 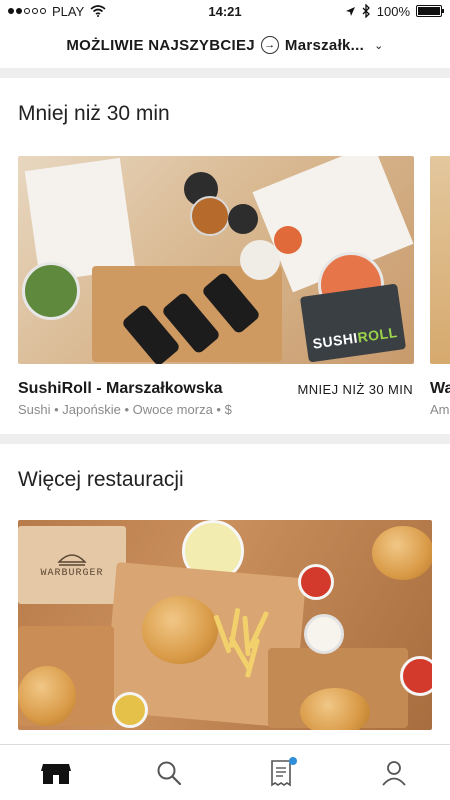 What do you see at coordinates (98, 11) in the screenshot?
I see `wifi-icon` at bounding box center [98, 11].